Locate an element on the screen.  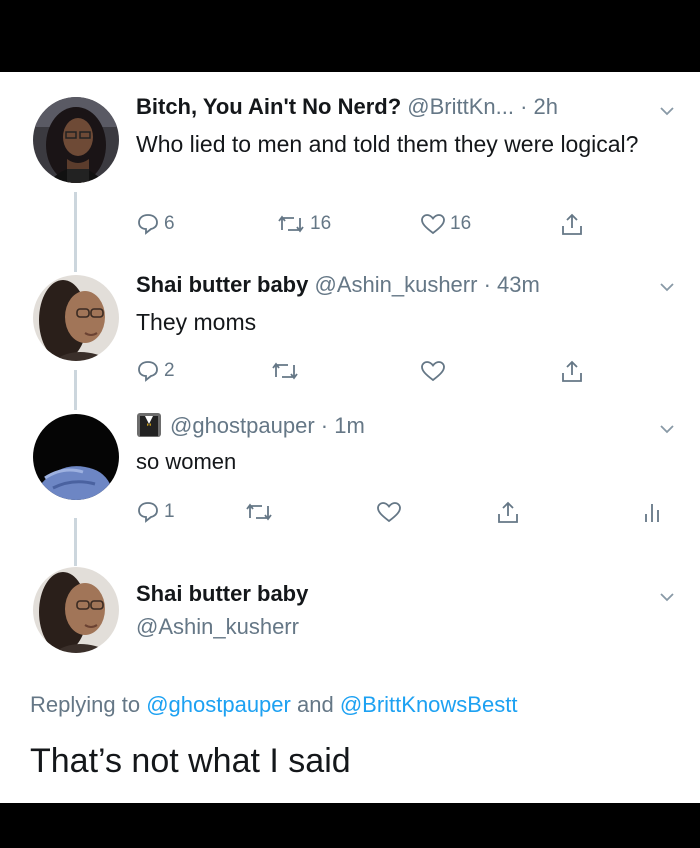
reply-button: 1 is located at coordinates (155, 512).